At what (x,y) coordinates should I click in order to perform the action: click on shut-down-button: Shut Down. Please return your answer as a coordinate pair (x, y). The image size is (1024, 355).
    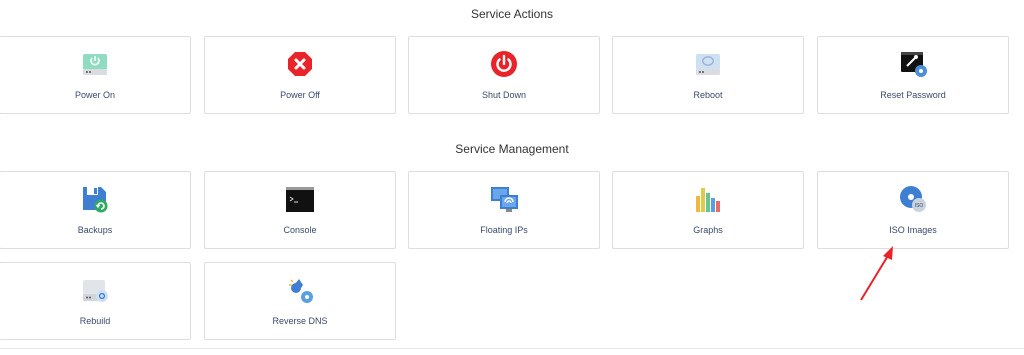
    Looking at the image, I should click on (504, 75).